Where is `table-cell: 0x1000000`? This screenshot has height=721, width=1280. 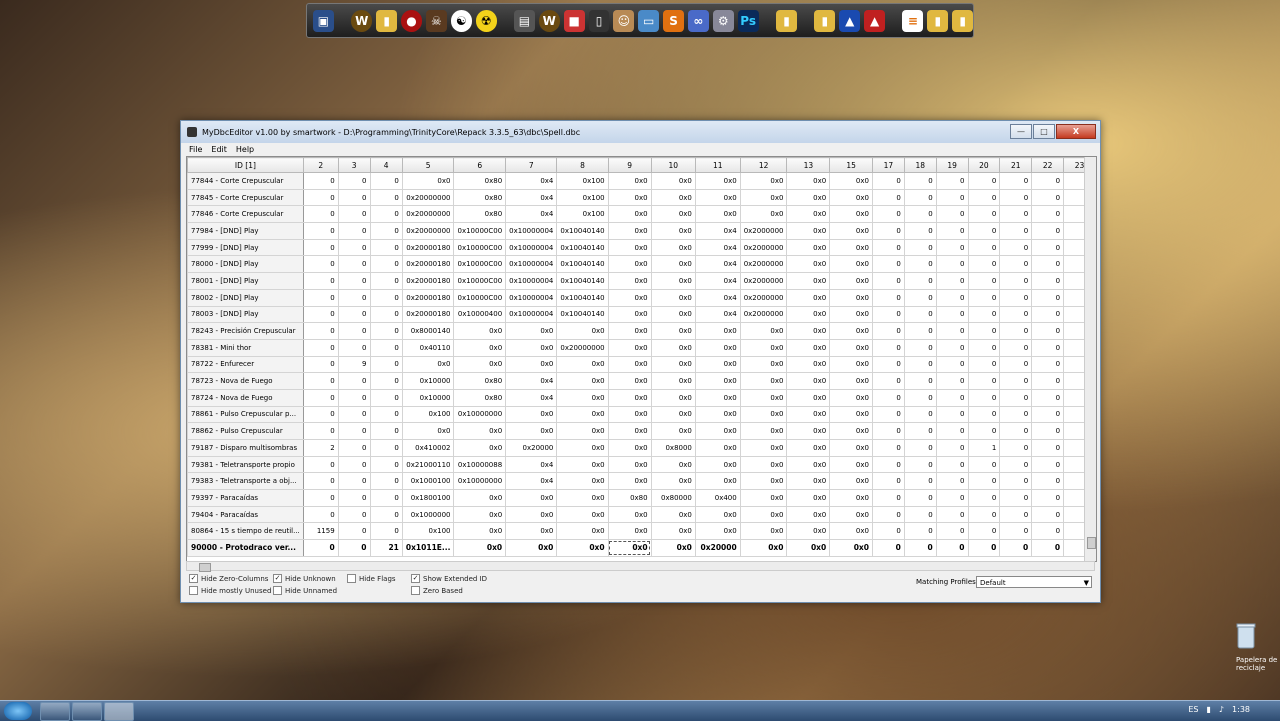 table-cell: 0x1000000 is located at coordinates (428, 514).